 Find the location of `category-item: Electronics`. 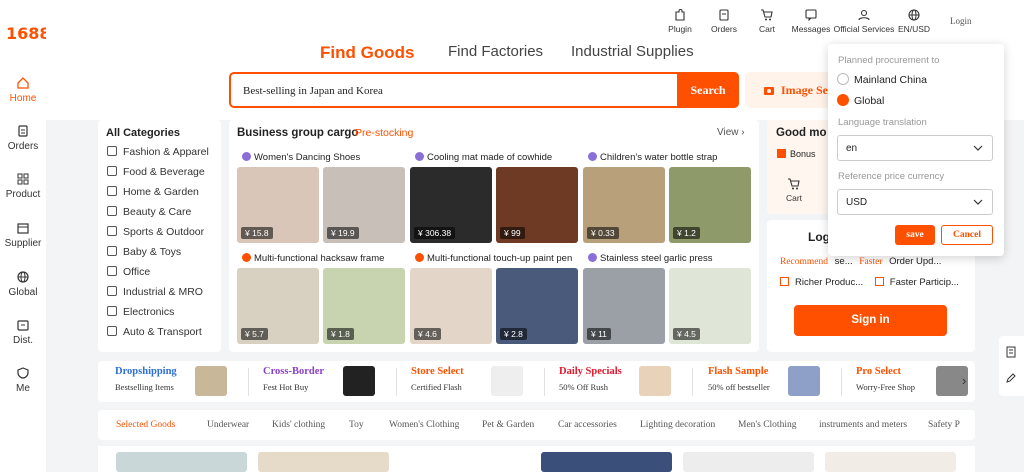

category-item: Electronics is located at coordinates (140, 312).